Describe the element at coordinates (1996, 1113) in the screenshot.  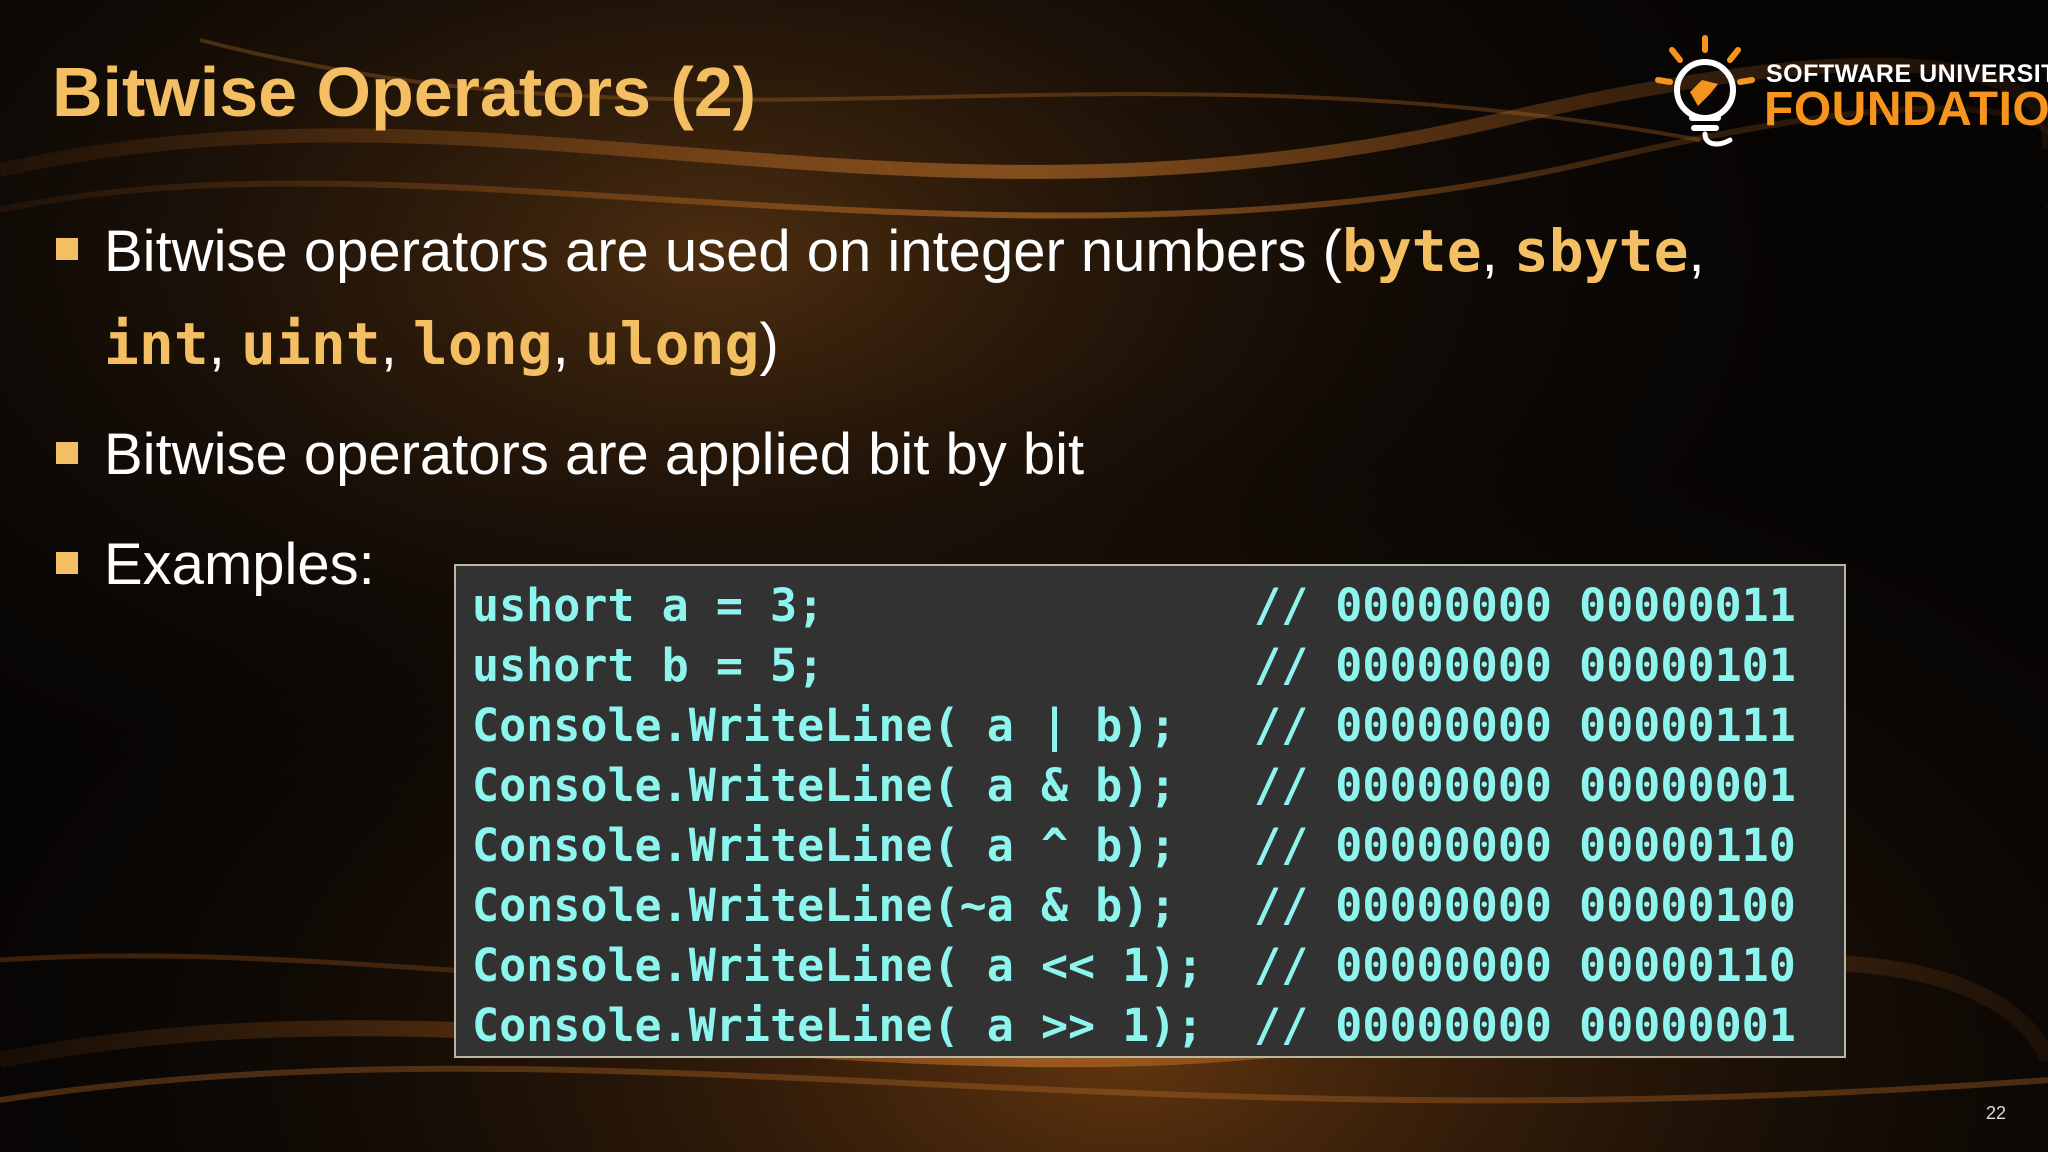
I see `slide-page-number: 22` at that location.